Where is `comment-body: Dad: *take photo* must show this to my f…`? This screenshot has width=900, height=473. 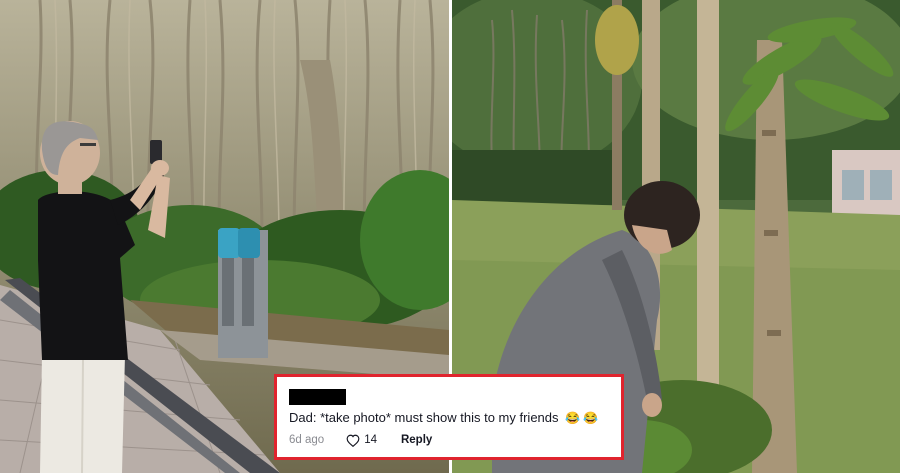
comment-body: Dad: *take photo* must show this to my f… is located at coordinates (424, 417).